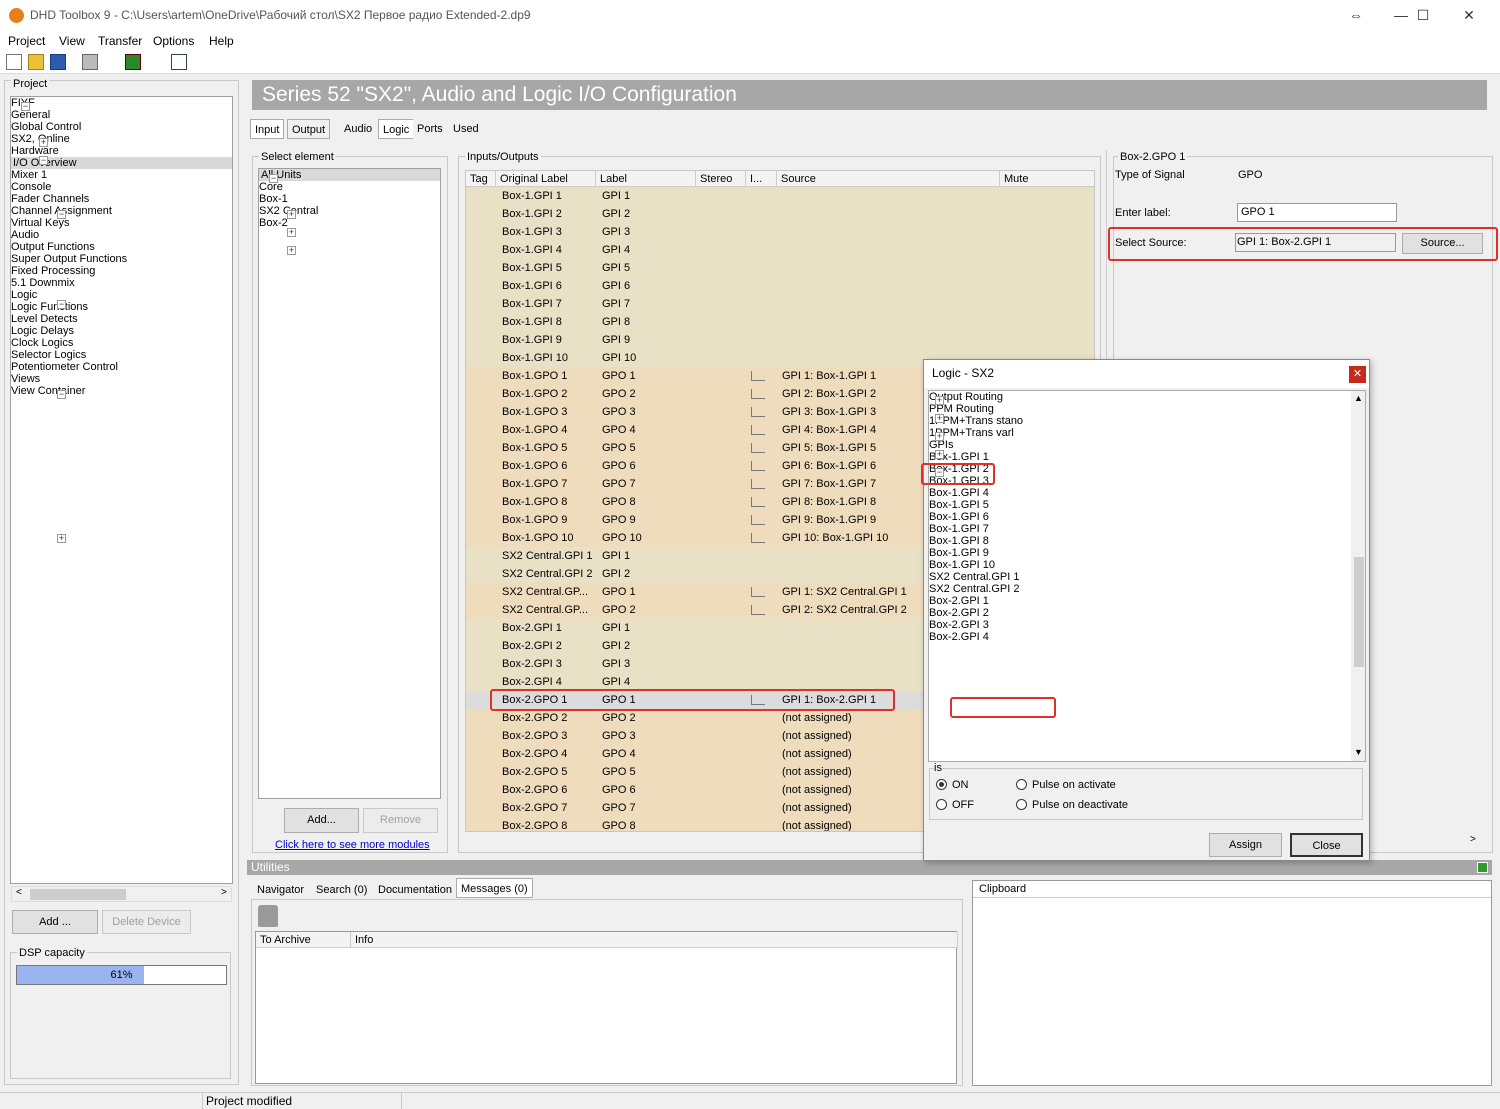 This screenshot has width=1500, height=1109. Describe the element at coordinates (121, 367) in the screenshot. I see `tree-item: Potentiometer Control` at that location.